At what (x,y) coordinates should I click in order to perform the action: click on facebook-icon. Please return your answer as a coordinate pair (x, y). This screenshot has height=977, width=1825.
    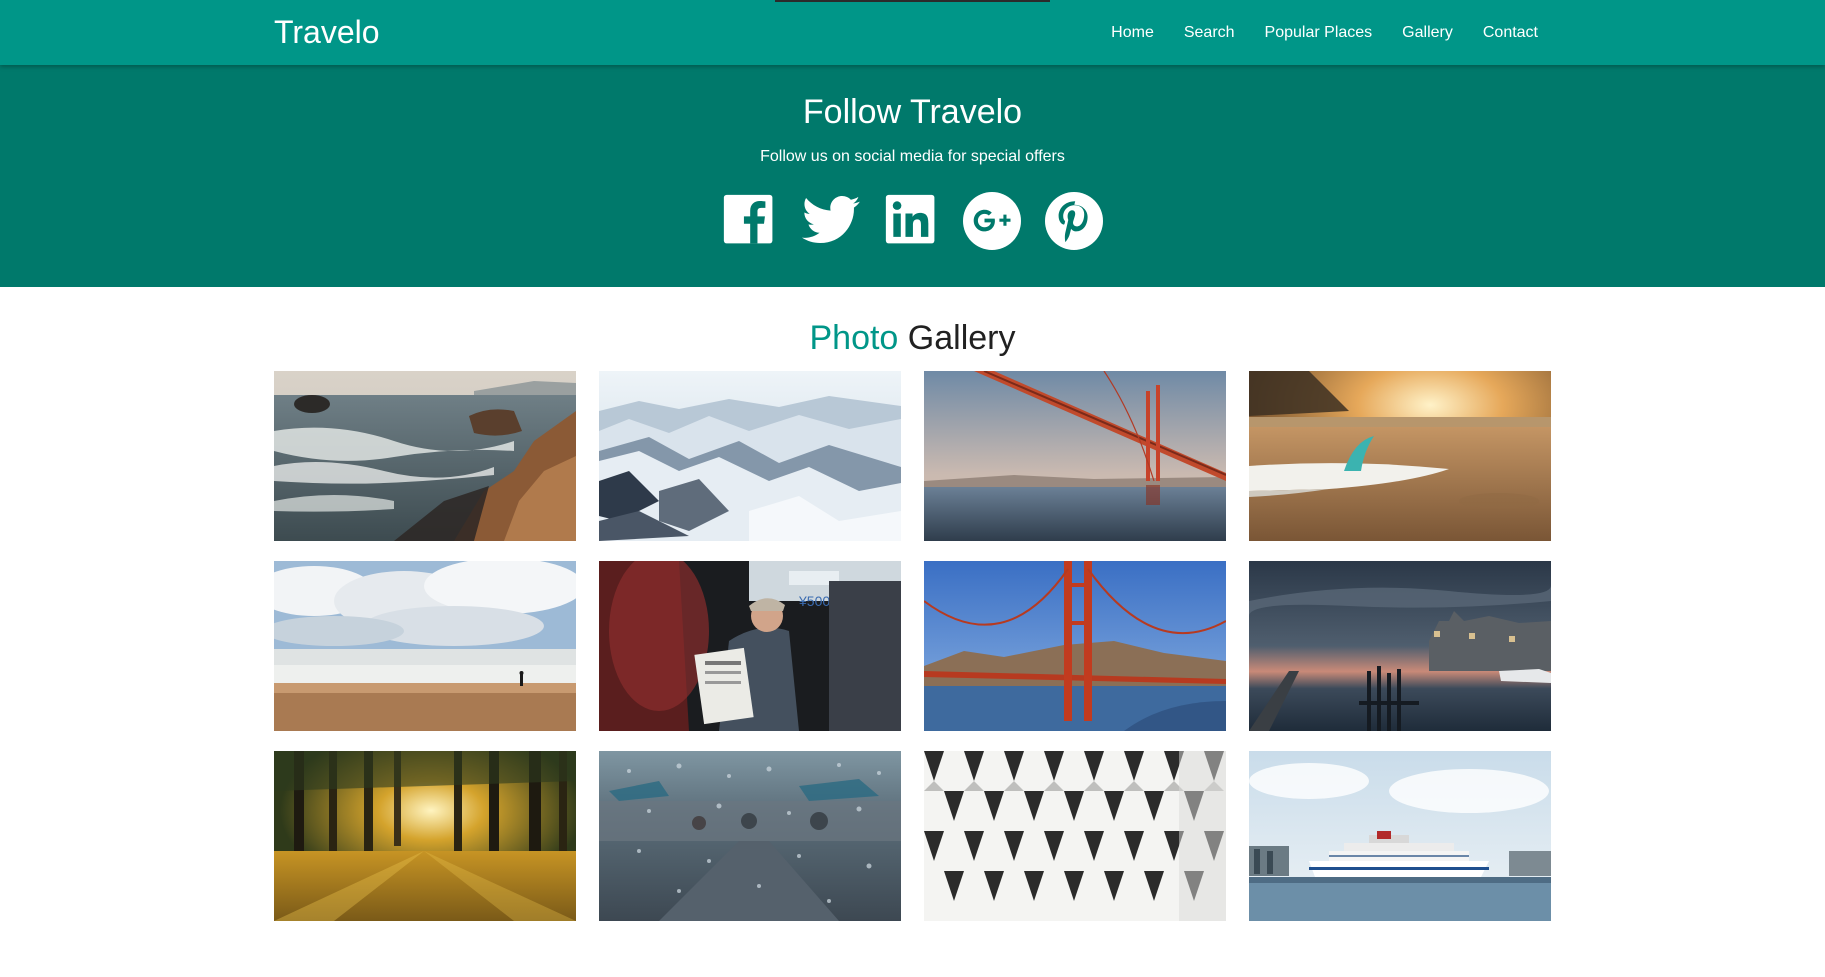
    Looking at the image, I should click on (750, 221).